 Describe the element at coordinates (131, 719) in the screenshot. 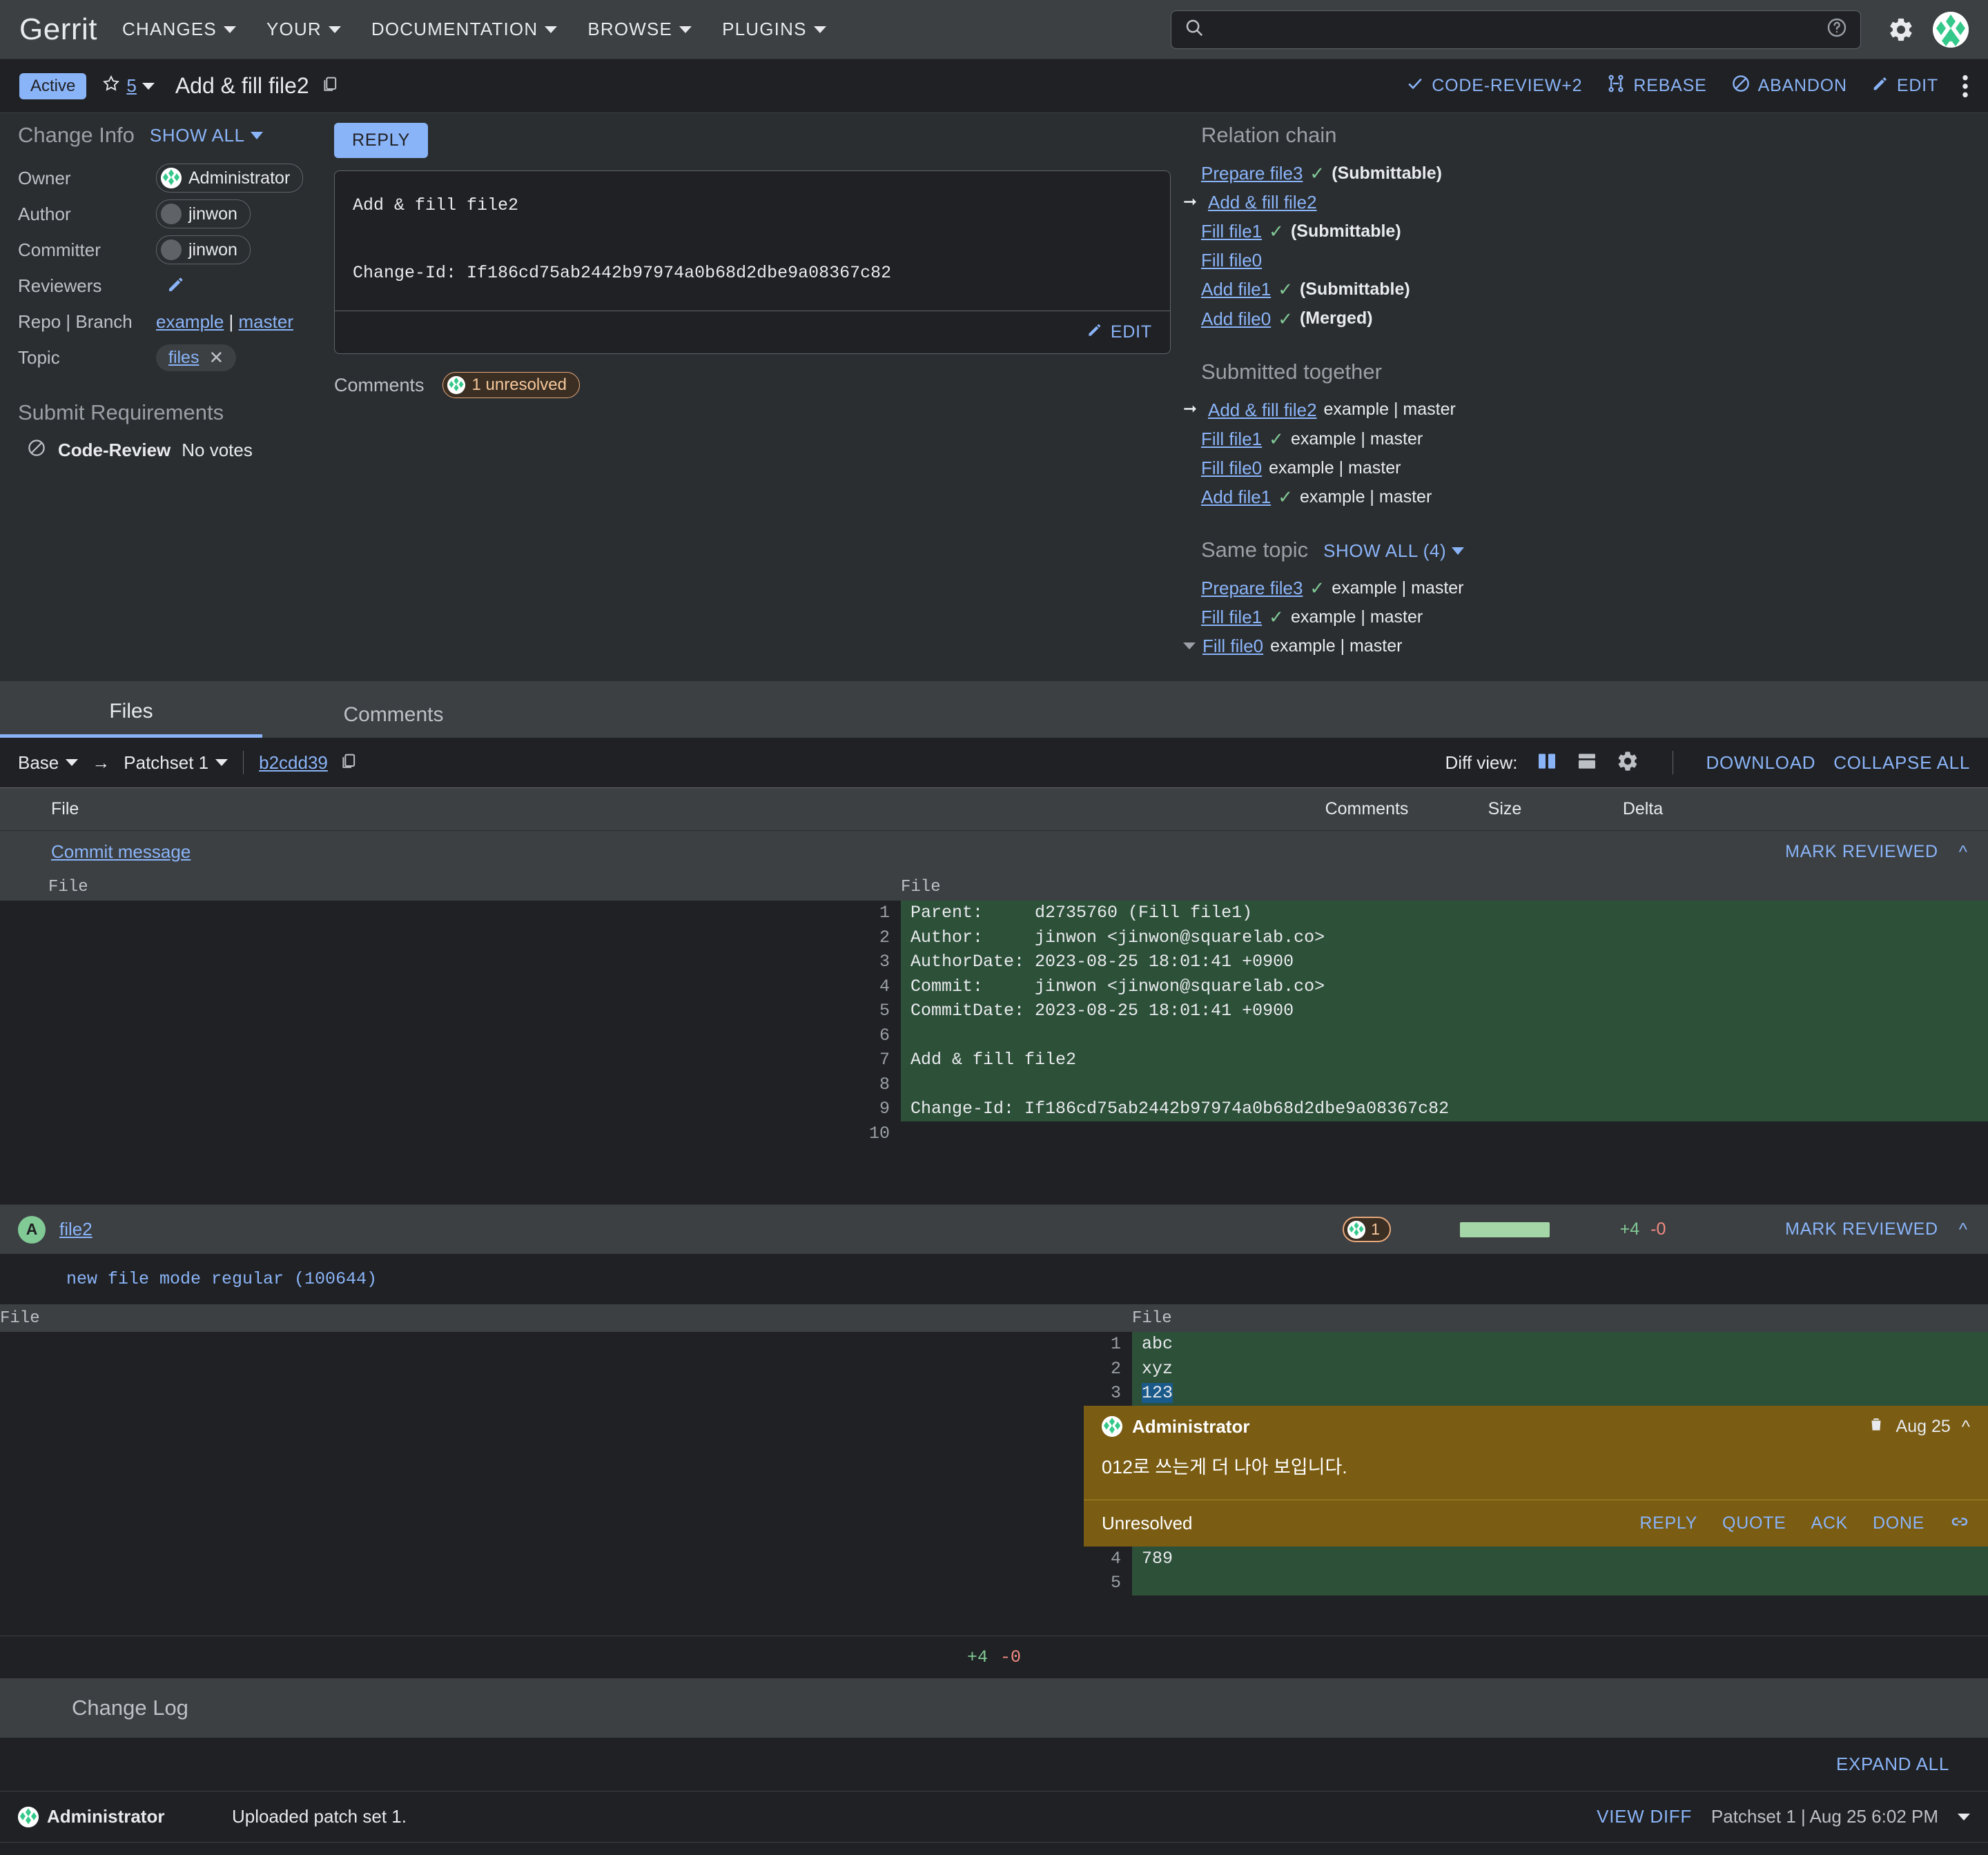

I see `tab-files: Files` at that location.